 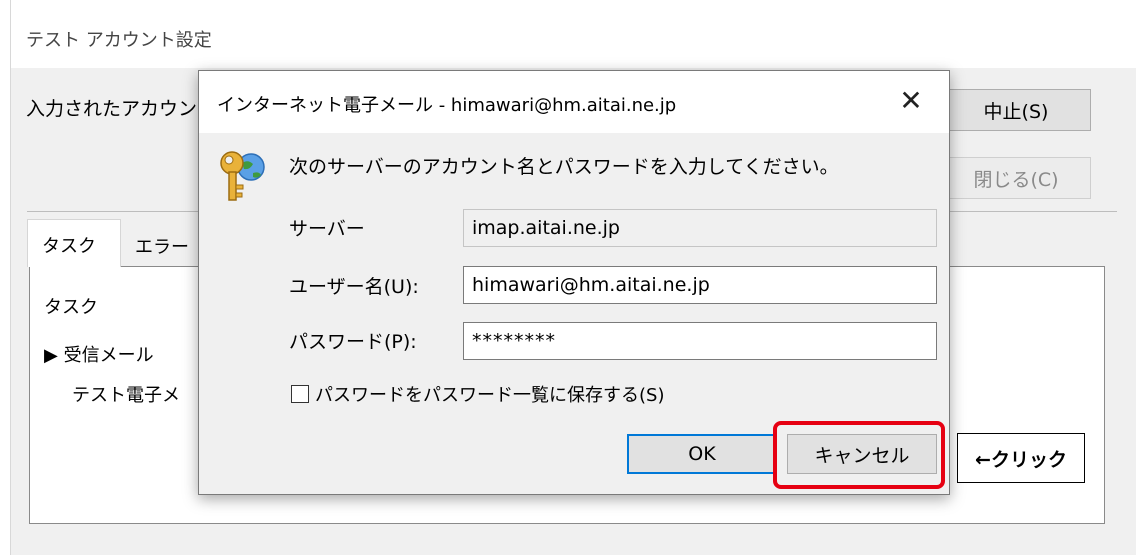 What do you see at coordinates (700, 228) in the screenshot?
I see `server-field: imap.aitai.ne.jp` at bounding box center [700, 228].